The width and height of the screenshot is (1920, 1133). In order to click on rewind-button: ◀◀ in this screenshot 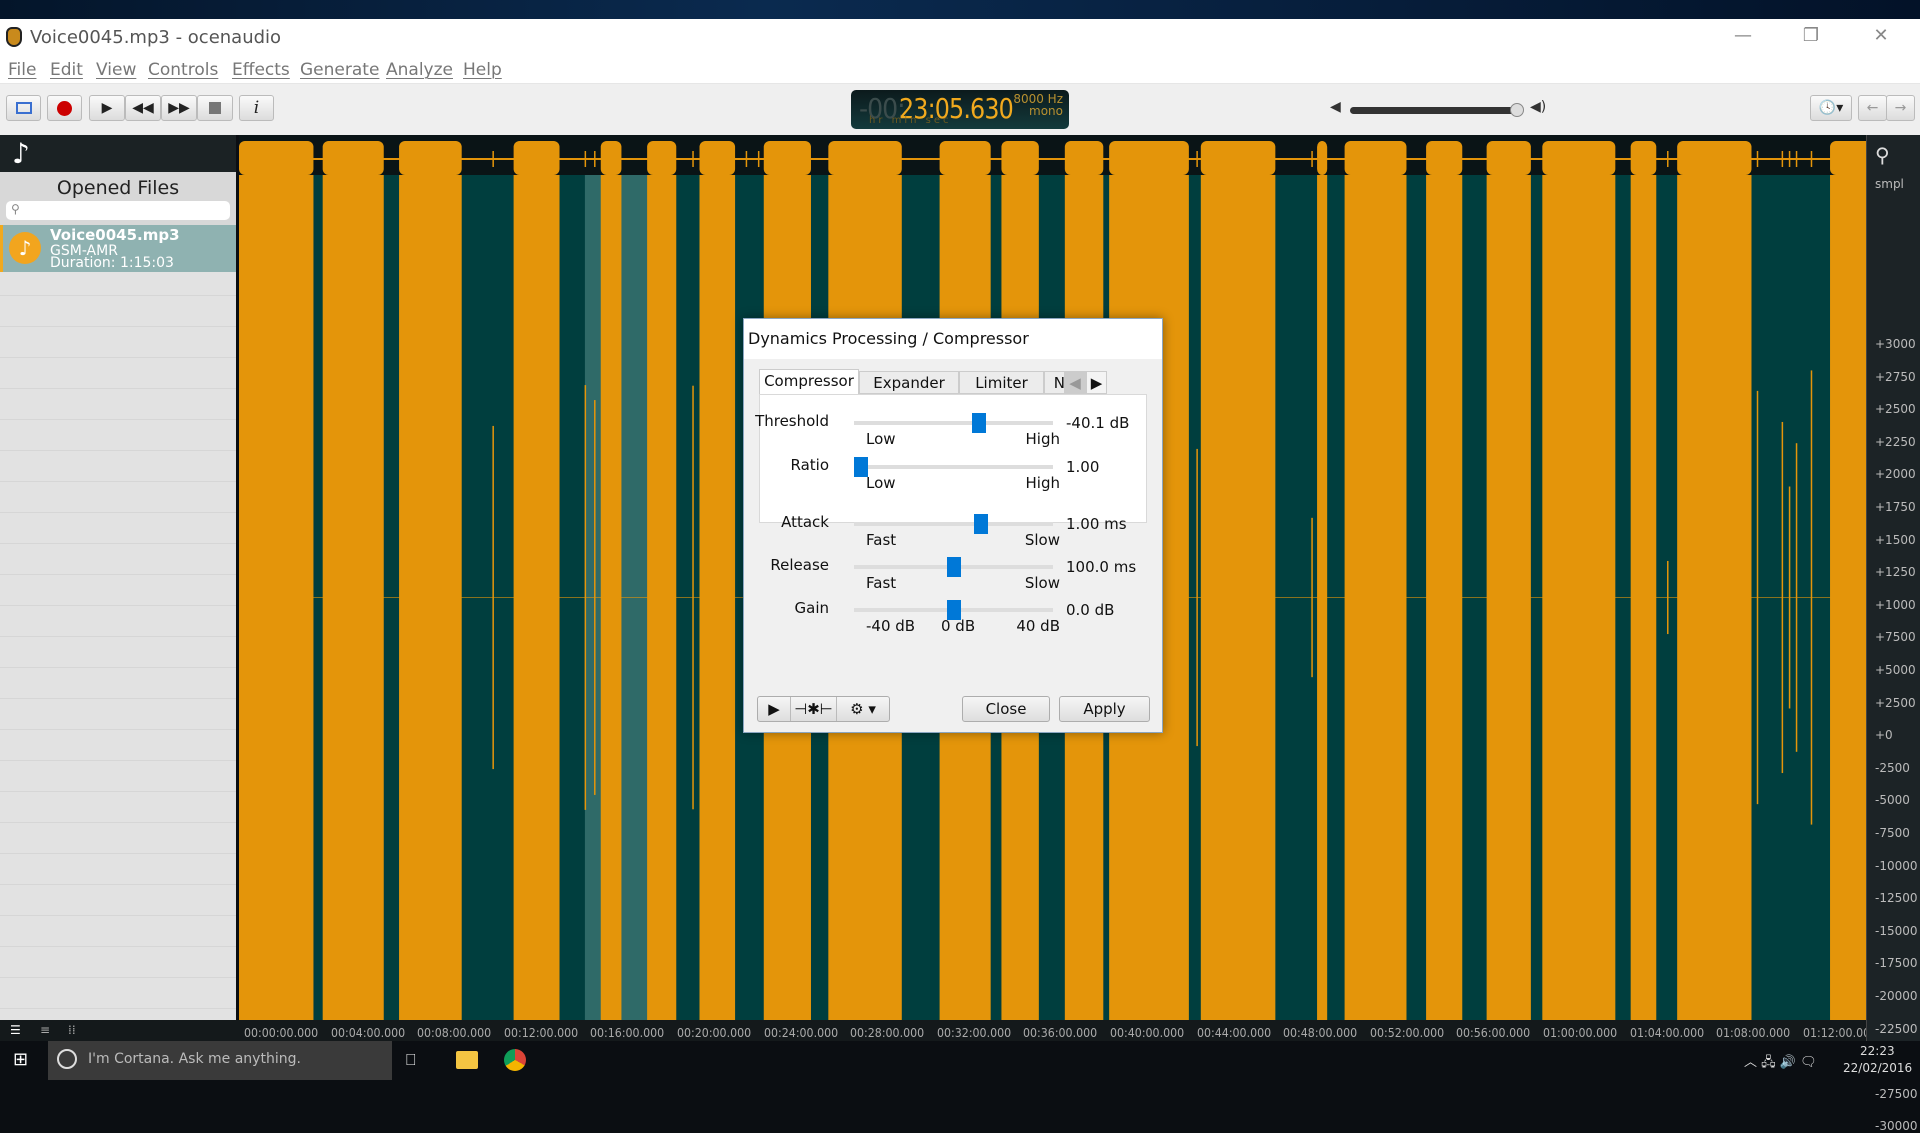, I will do `click(143, 108)`.